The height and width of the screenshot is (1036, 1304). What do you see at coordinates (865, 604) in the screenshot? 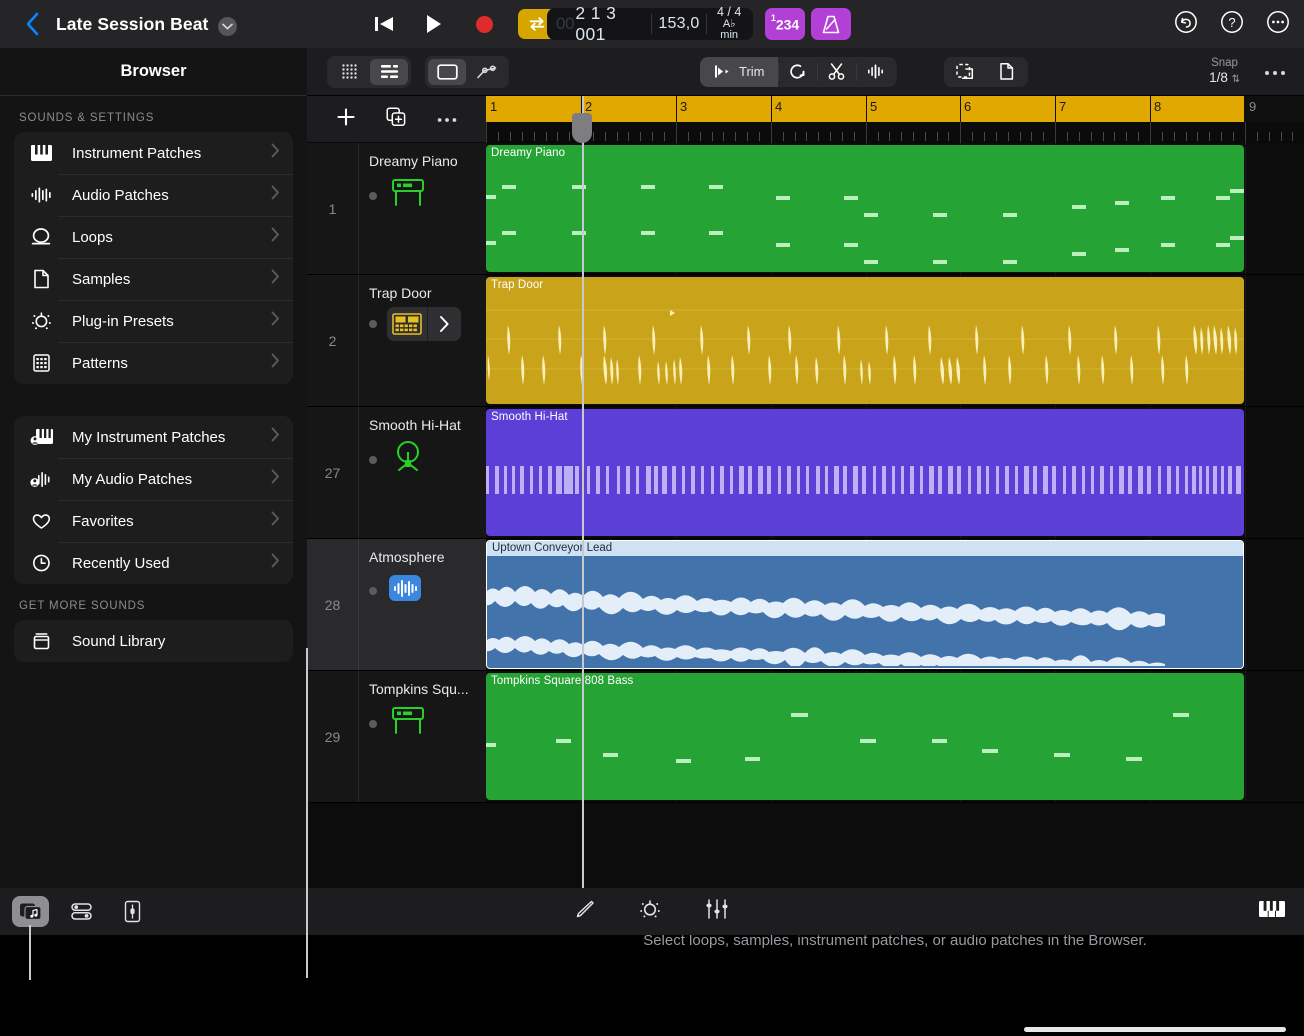
I see `region: Uptown Conveyor Lead` at bounding box center [865, 604].